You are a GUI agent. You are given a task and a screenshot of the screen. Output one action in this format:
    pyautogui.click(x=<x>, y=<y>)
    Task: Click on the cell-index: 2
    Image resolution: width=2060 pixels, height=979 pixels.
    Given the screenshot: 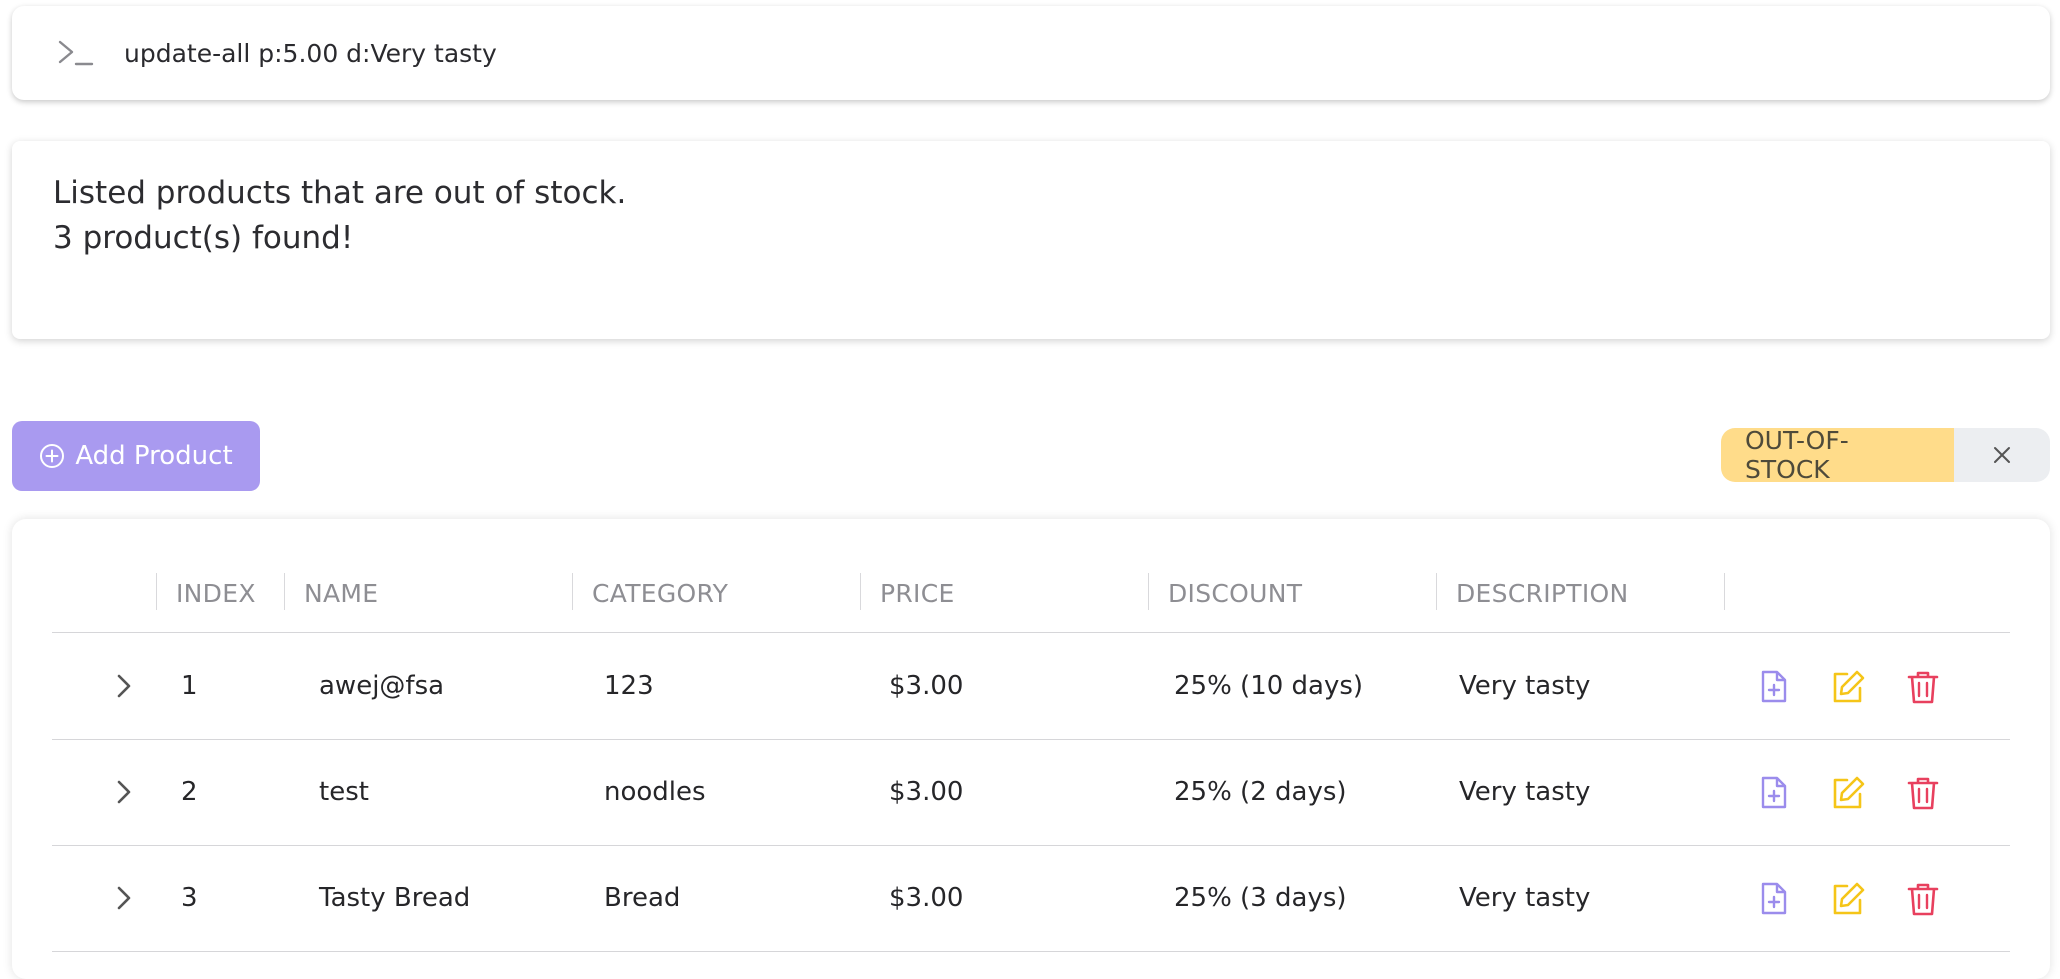 What is the action you would take?
    pyautogui.click(x=189, y=792)
    